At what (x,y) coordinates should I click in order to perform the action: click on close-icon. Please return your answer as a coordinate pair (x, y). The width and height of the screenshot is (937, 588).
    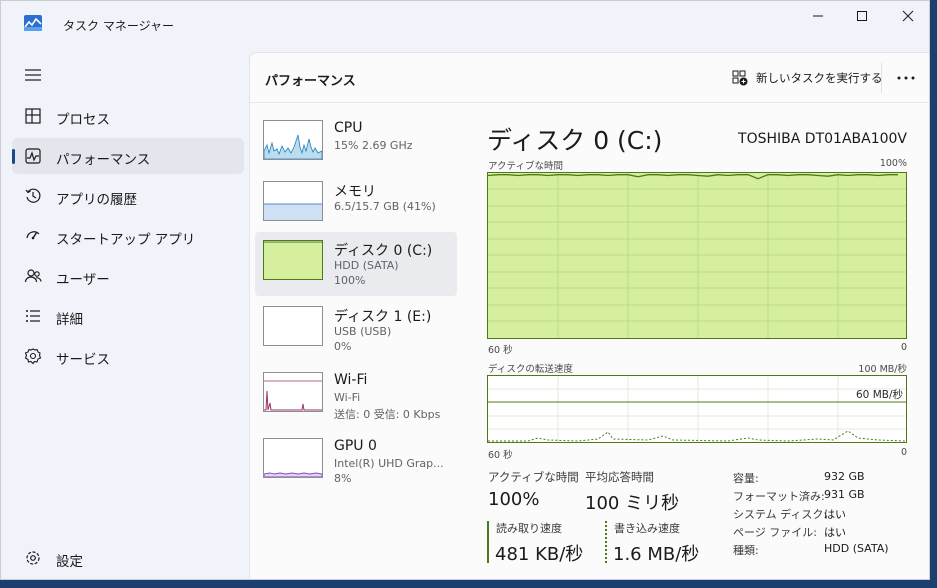
    Looking at the image, I should click on (908, 16).